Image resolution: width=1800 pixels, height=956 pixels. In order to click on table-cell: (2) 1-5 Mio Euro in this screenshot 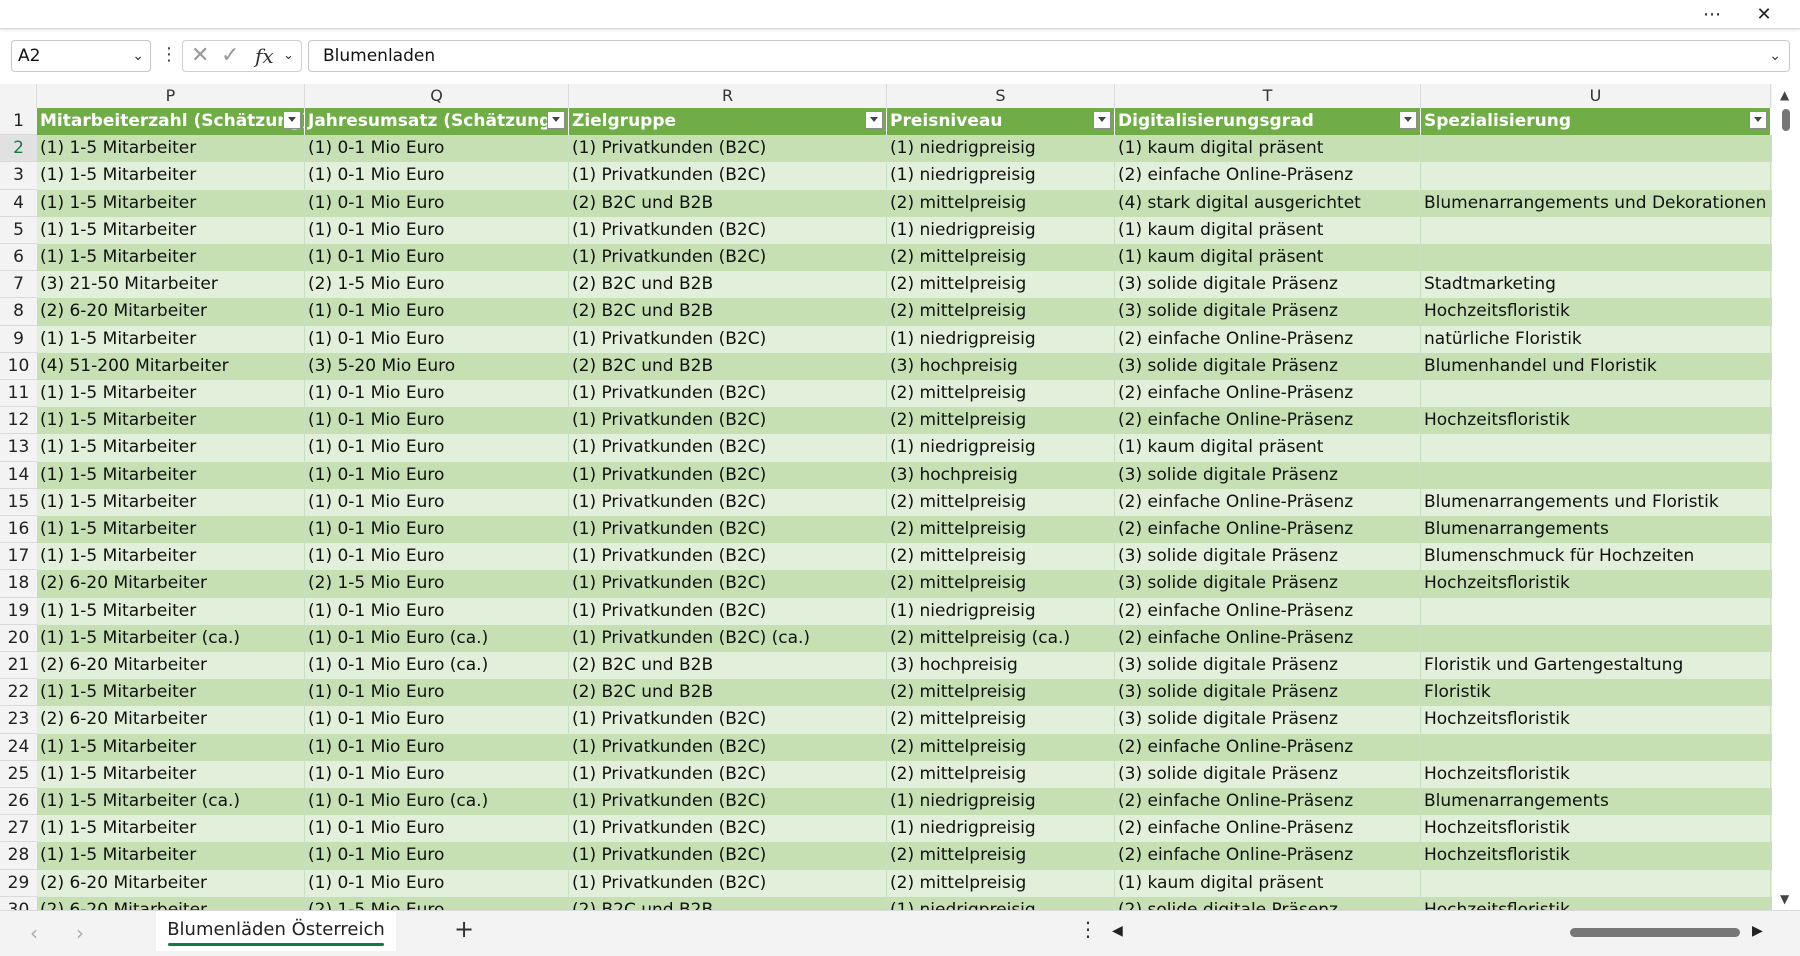, I will do `click(437, 903)`.